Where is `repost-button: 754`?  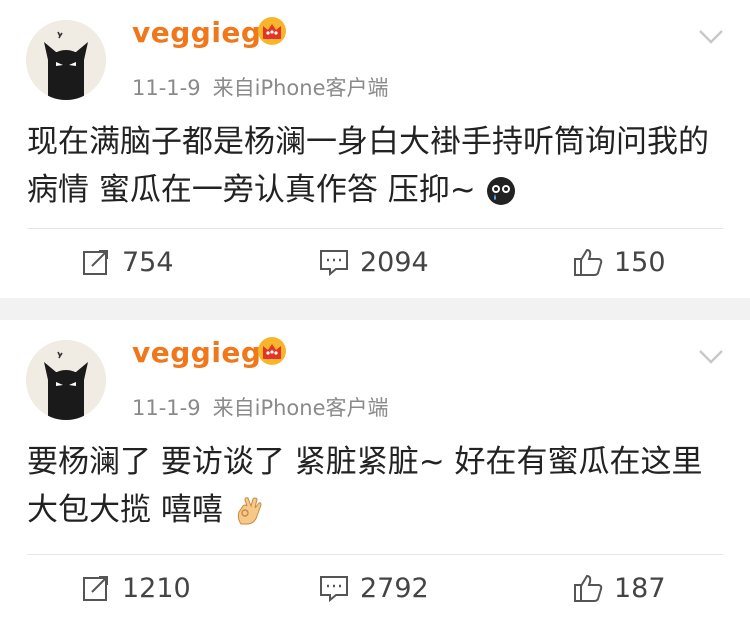 repost-button: 754 is located at coordinates (127, 262).